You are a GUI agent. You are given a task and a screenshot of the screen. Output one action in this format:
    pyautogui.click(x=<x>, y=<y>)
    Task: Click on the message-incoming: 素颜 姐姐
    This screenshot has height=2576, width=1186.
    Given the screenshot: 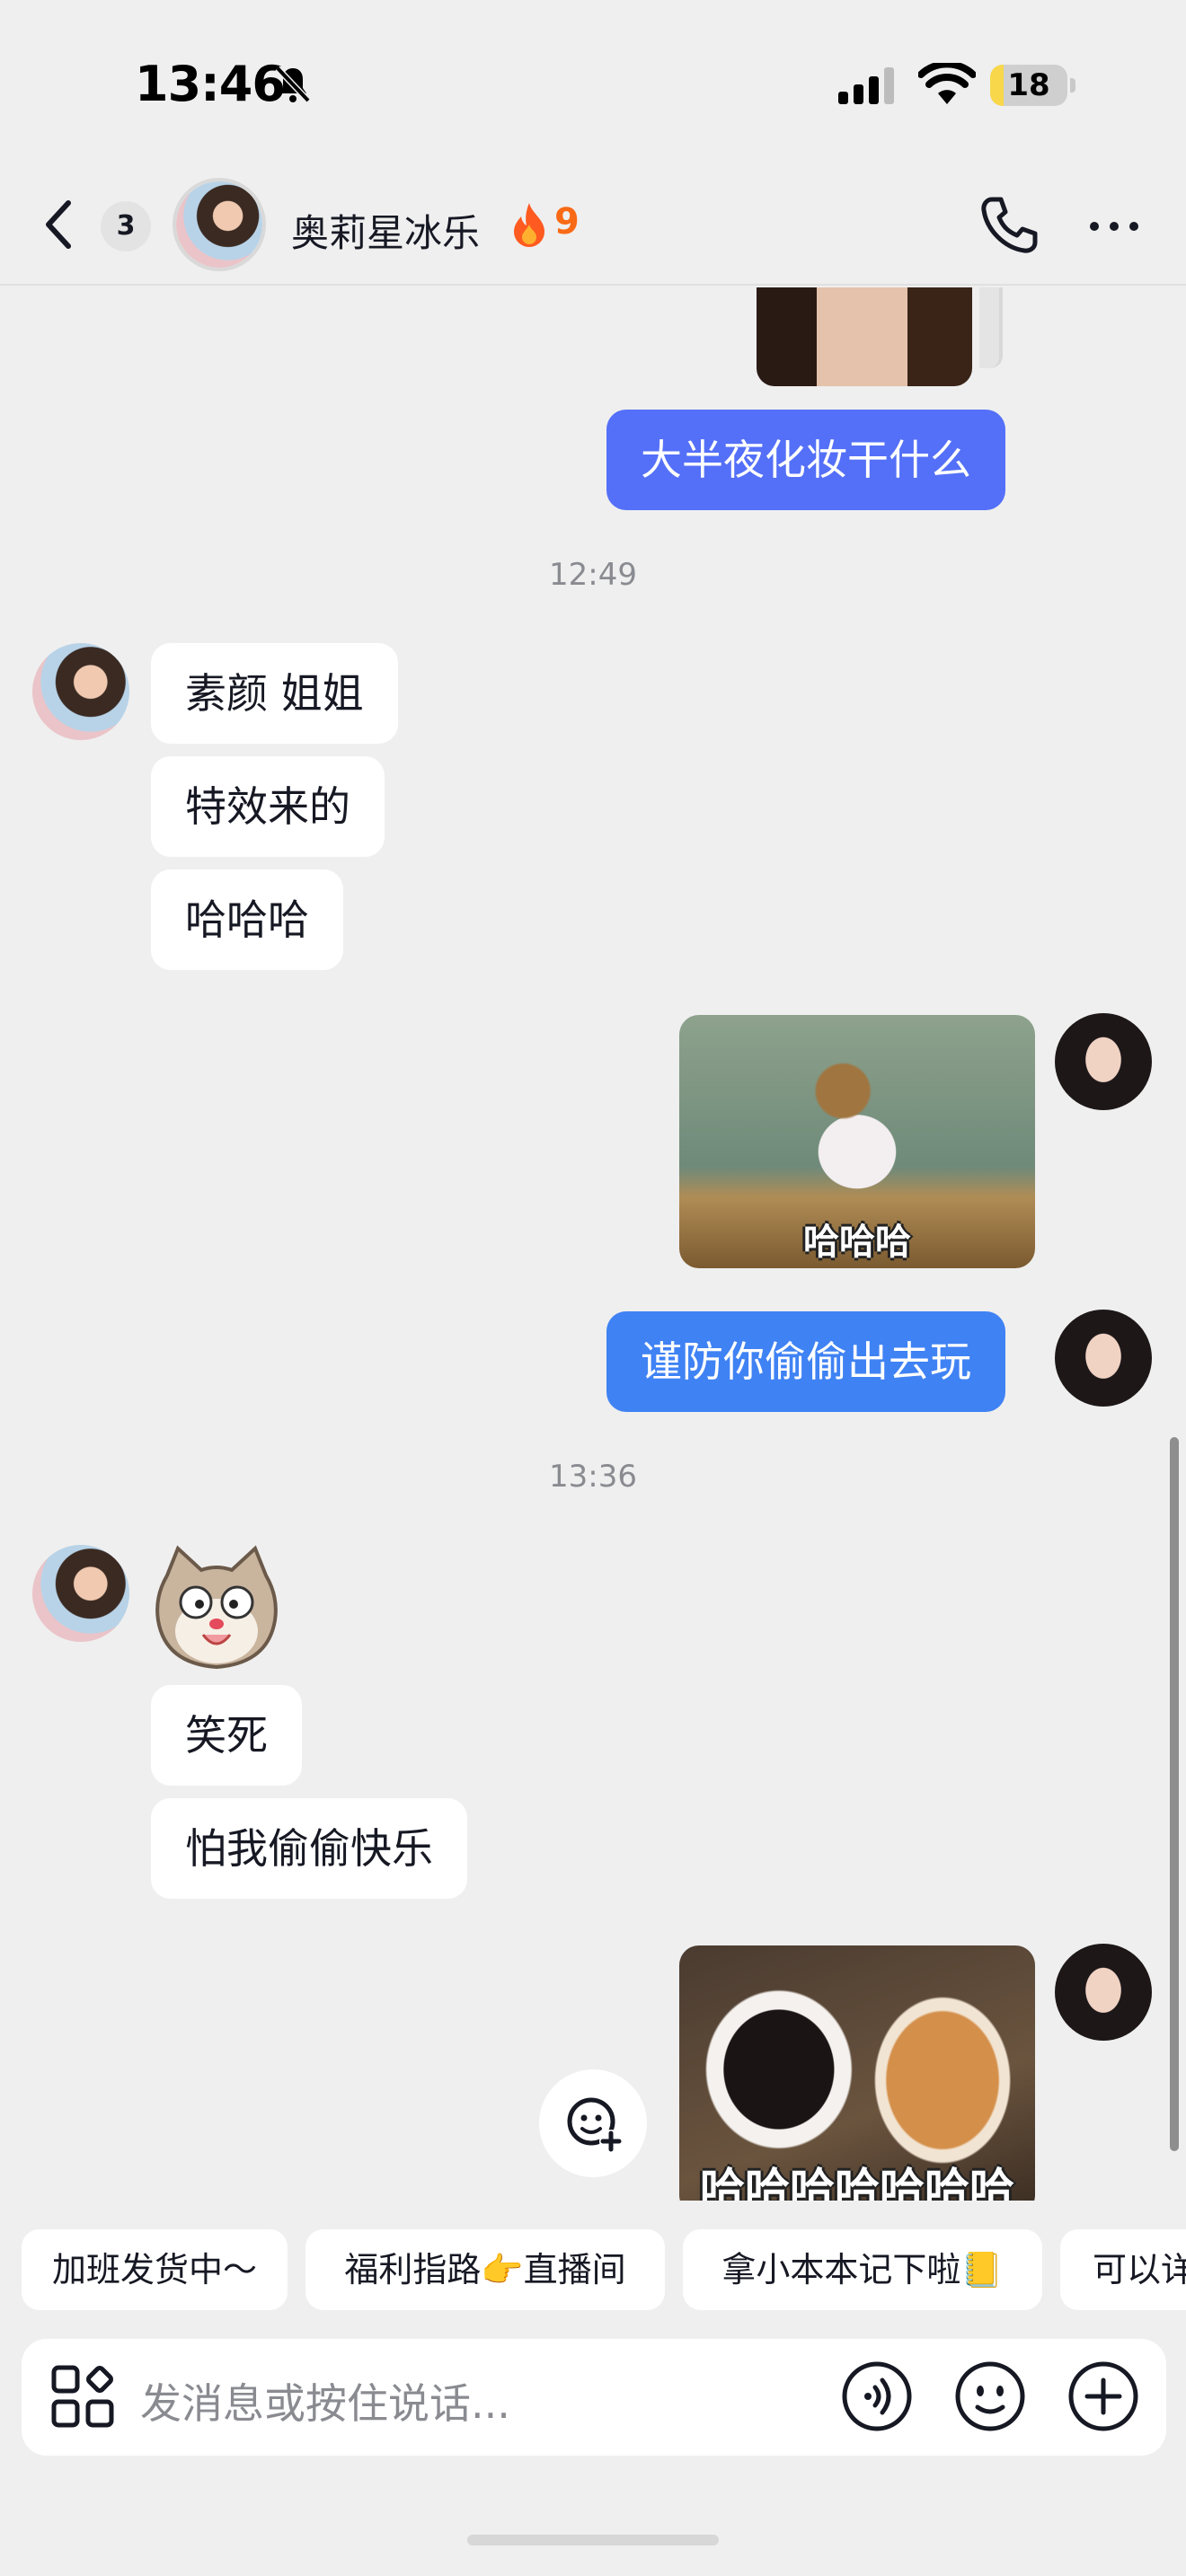 What is the action you would take?
    pyautogui.click(x=274, y=693)
    